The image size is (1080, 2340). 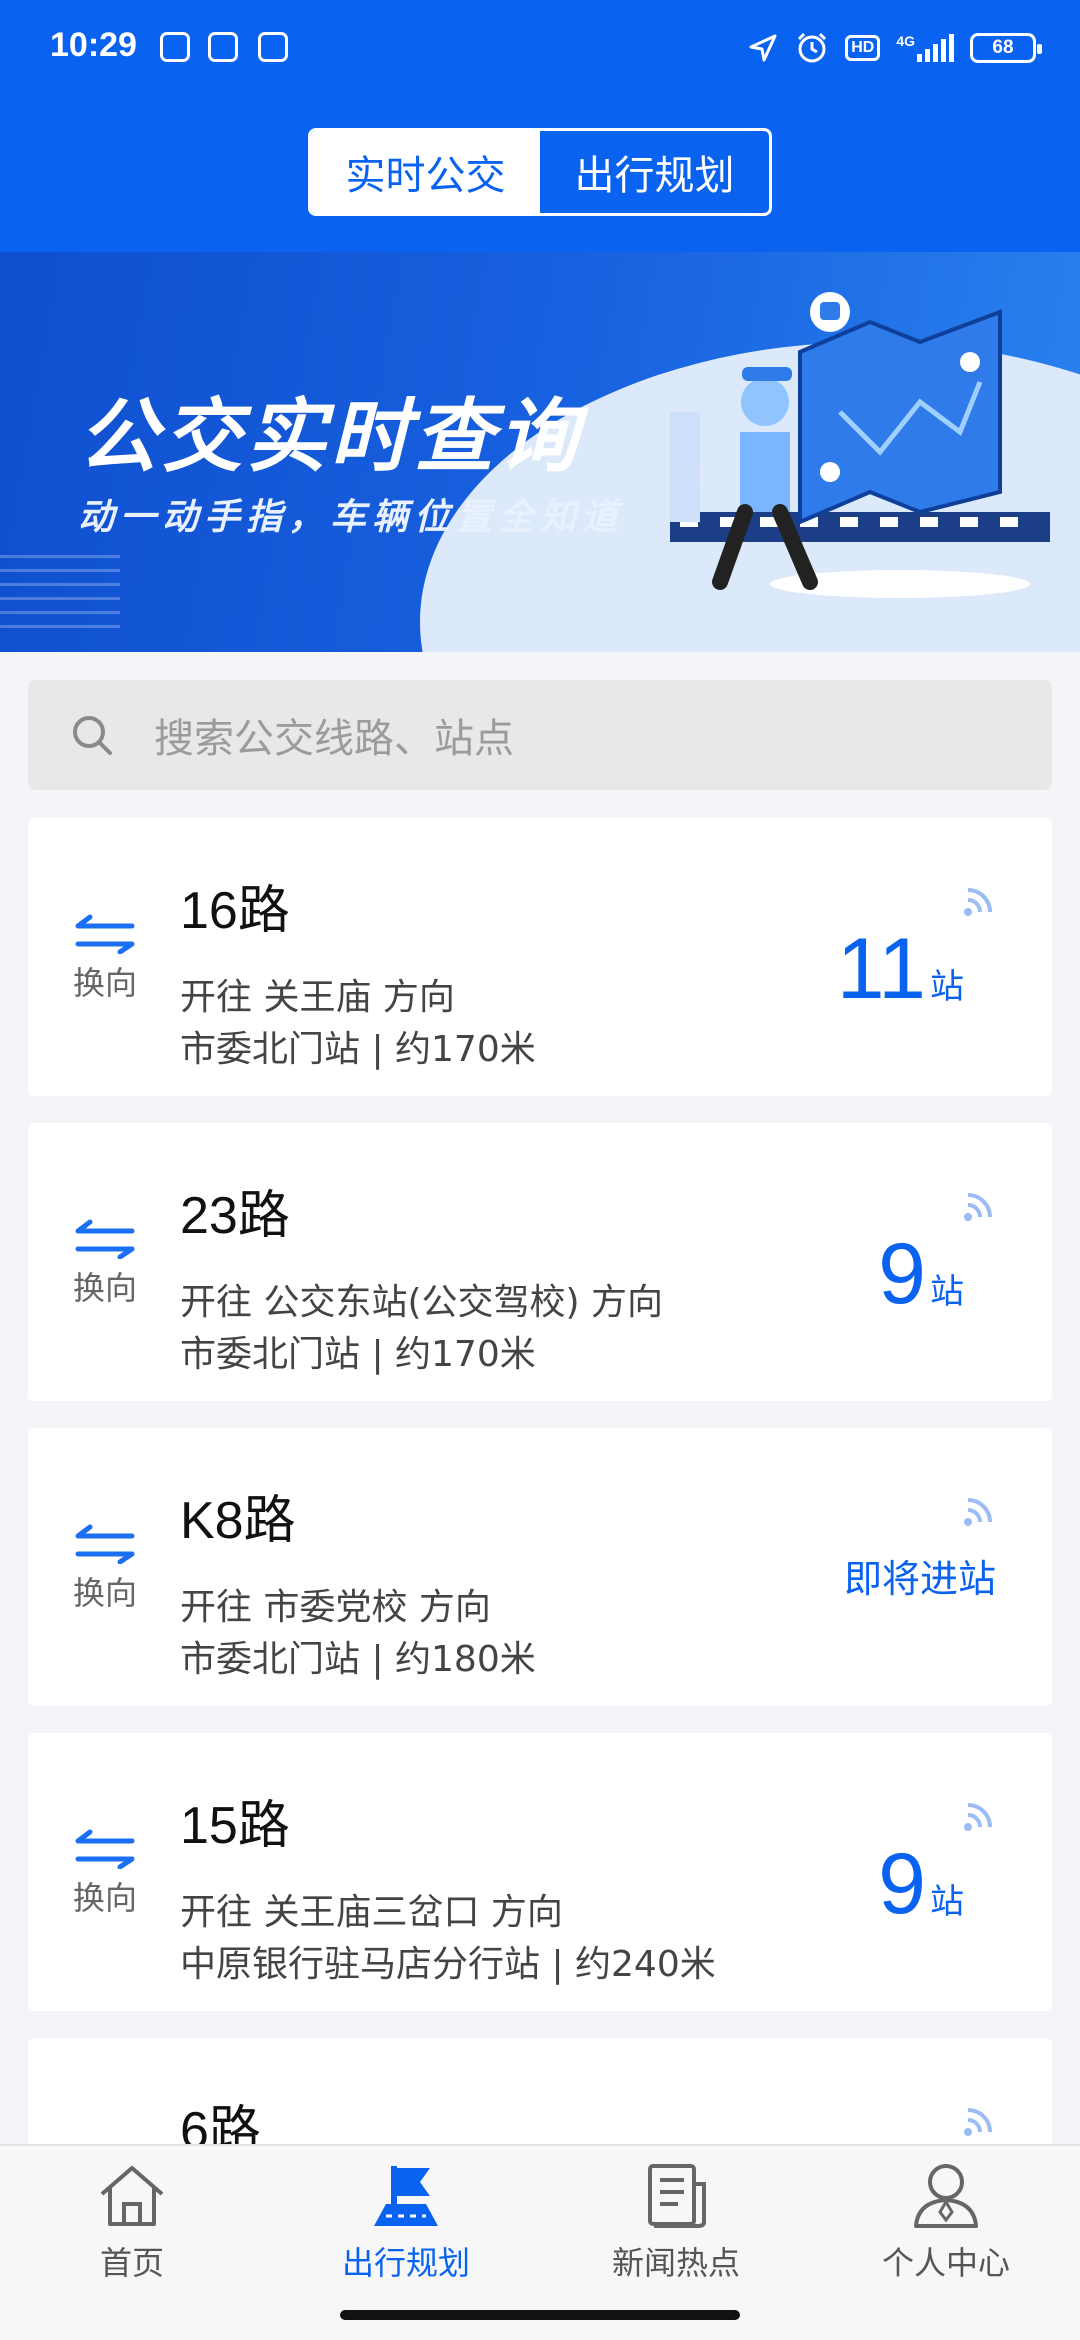 What do you see at coordinates (946, 2196) in the screenshot?
I see `user-icon` at bounding box center [946, 2196].